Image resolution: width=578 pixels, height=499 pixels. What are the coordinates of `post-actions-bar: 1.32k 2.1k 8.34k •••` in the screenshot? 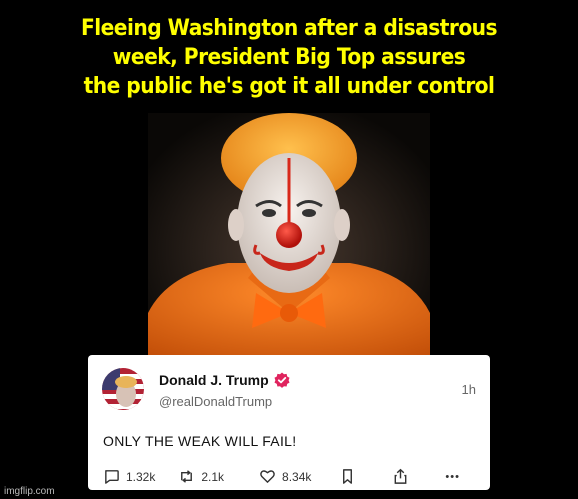 It's located at (290, 476).